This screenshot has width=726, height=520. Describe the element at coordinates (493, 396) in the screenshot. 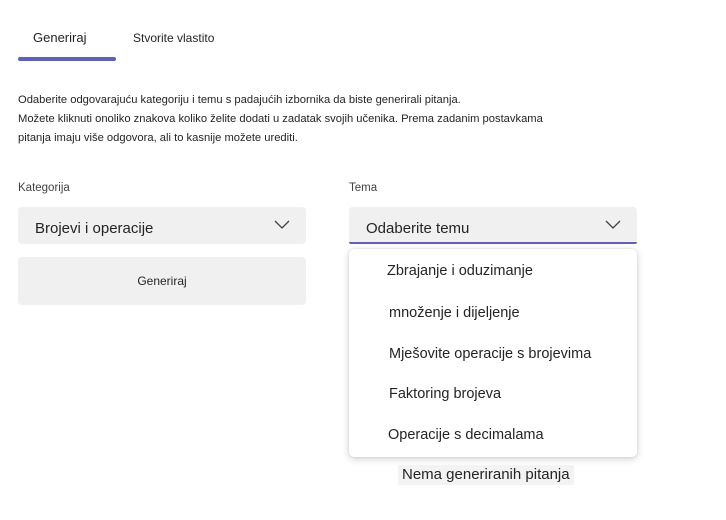

I see `topic-option: Faktoring brojeva` at that location.